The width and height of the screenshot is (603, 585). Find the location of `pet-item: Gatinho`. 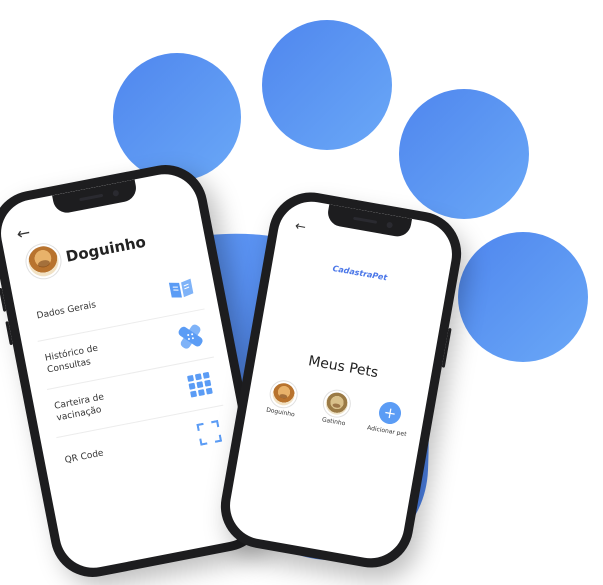

pet-item: Gatinho is located at coordinates (335, 409).